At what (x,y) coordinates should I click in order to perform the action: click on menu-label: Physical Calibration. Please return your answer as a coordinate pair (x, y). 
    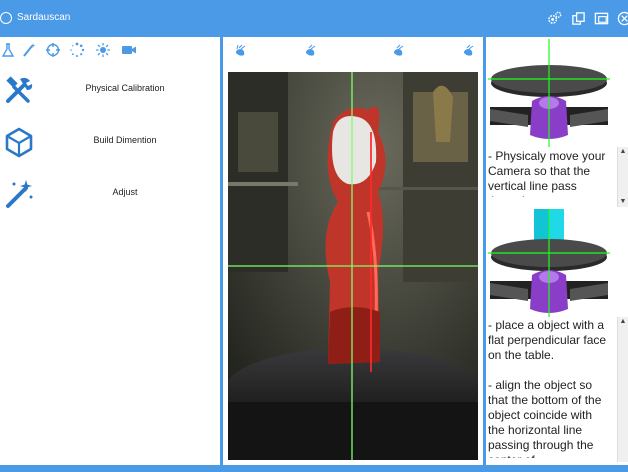
    Looking at the image, I should click on (125, 88).